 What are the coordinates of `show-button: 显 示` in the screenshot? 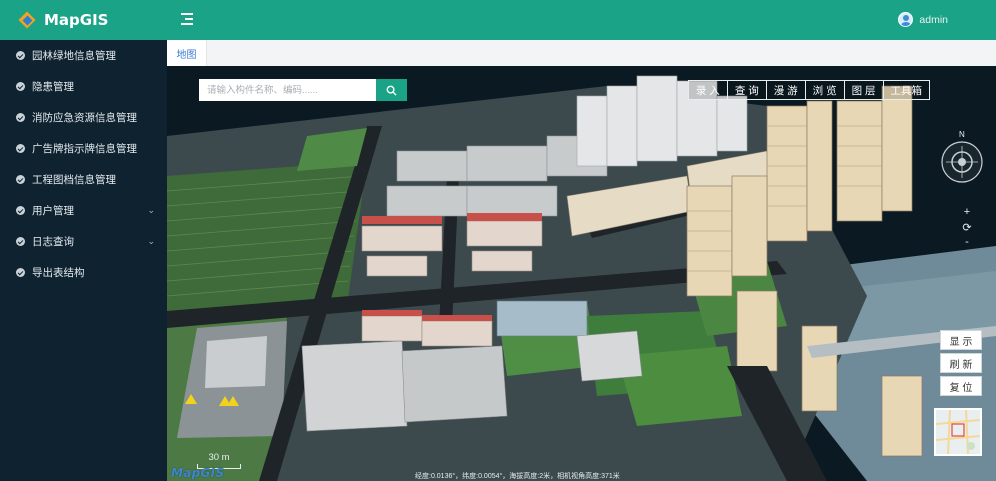 It's located at (961, 340).